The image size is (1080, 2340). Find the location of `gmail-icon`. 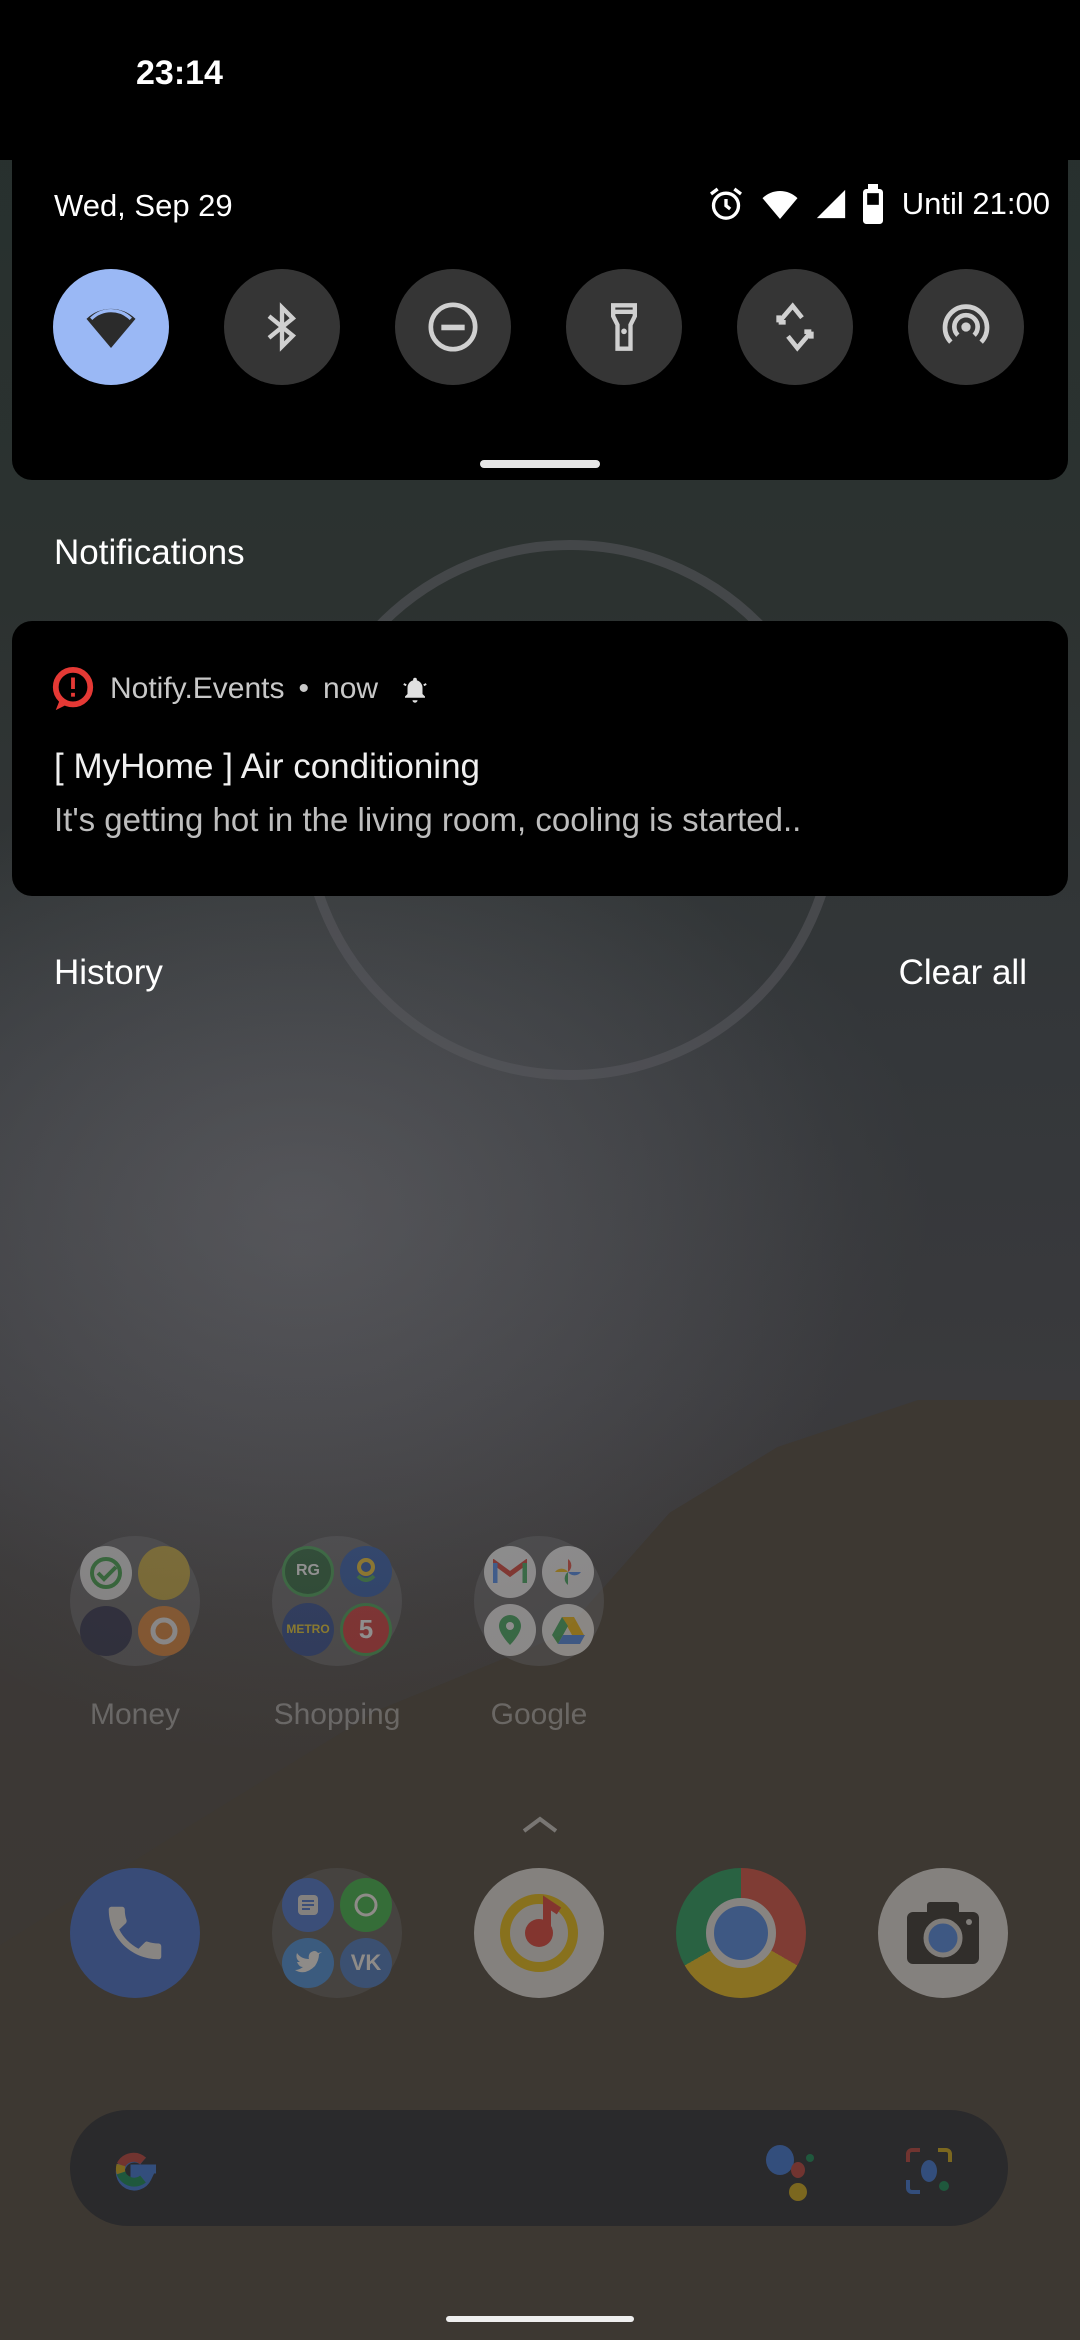

gmail-icon is located at coordinates (510, 1572).